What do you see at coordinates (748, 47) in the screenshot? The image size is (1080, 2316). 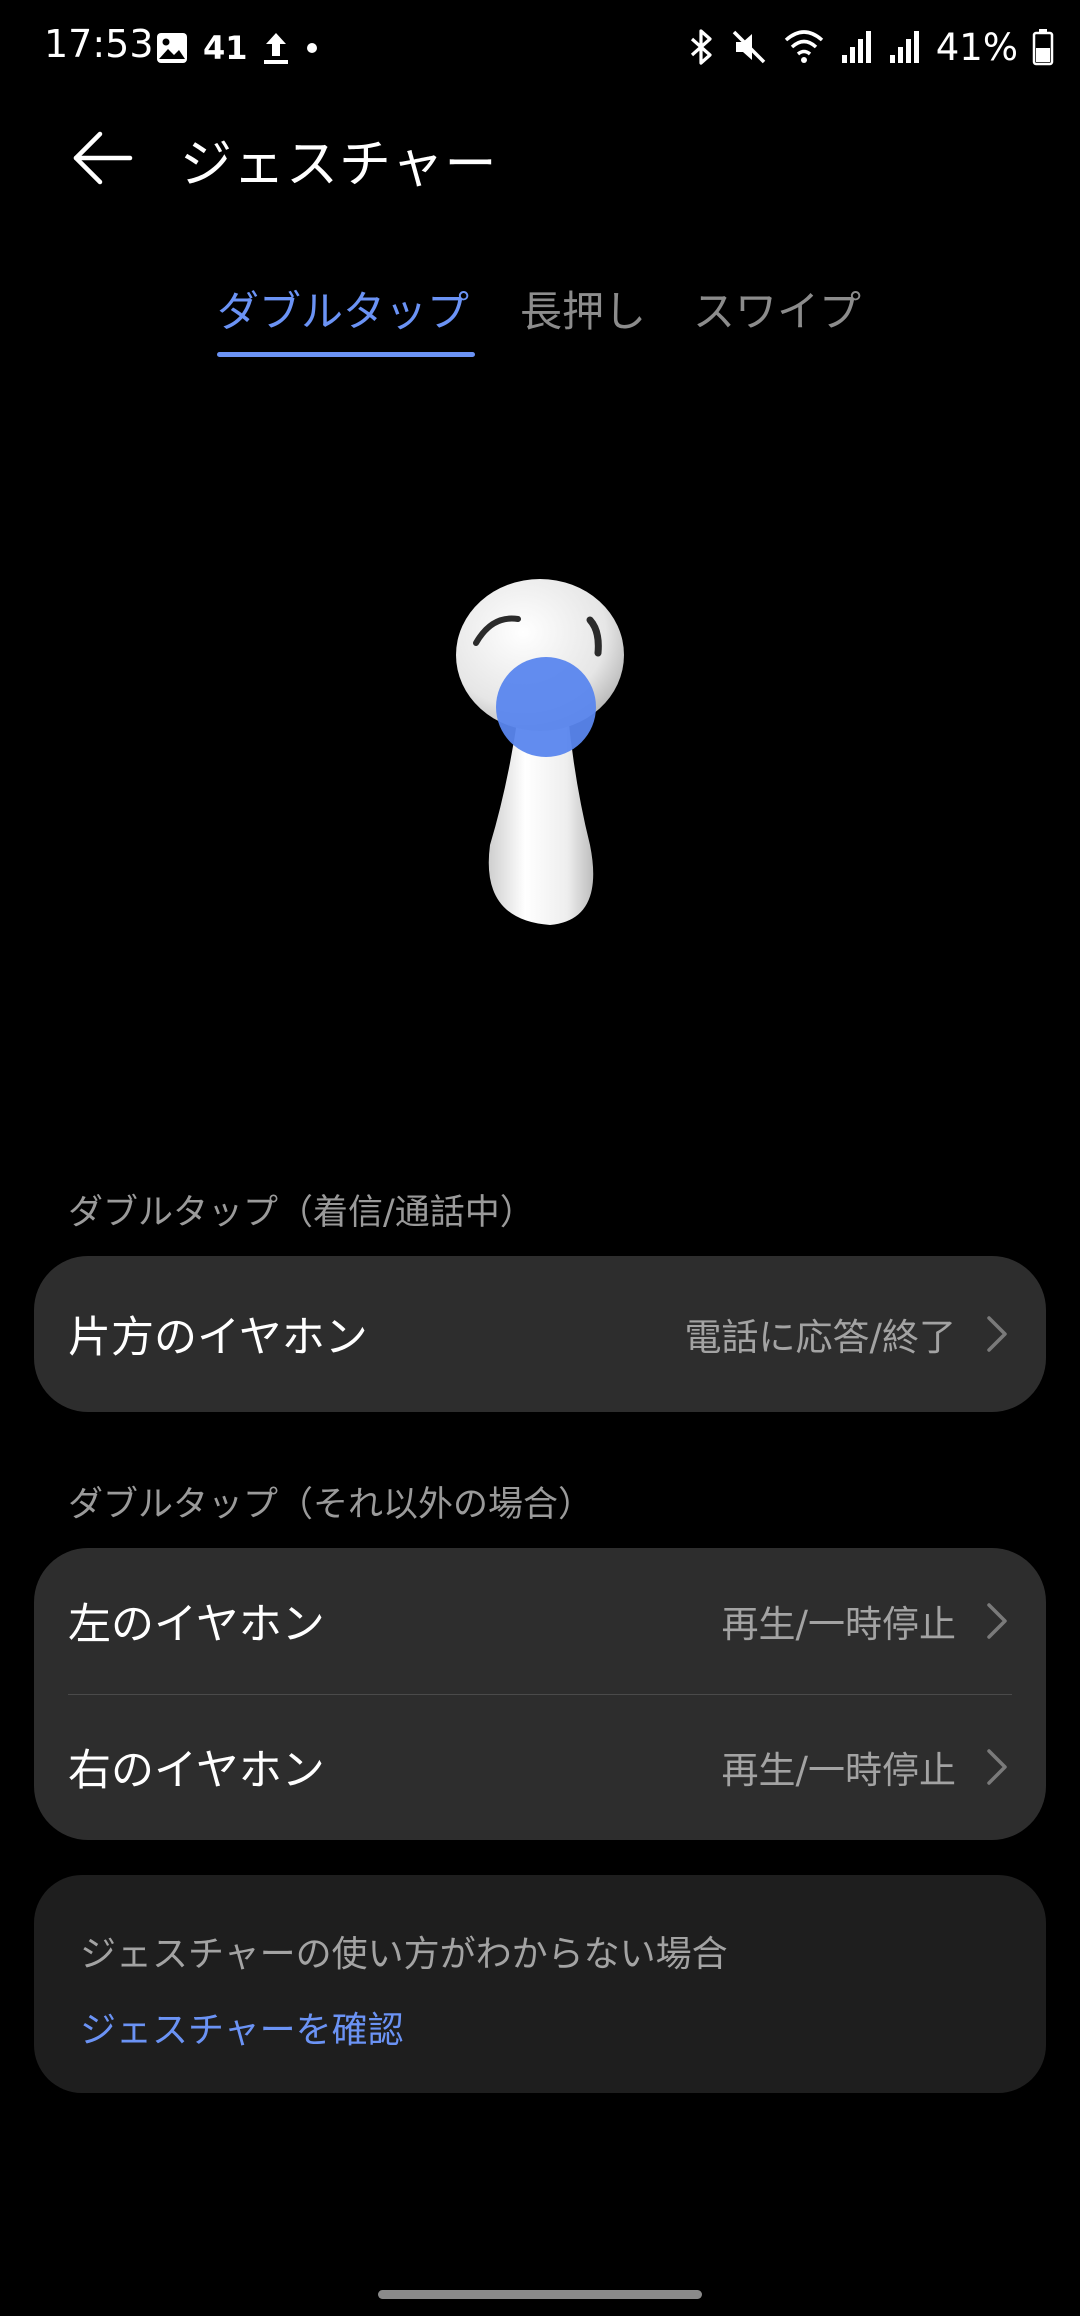 I see `mute-icon` at bounding box center [748, 47].